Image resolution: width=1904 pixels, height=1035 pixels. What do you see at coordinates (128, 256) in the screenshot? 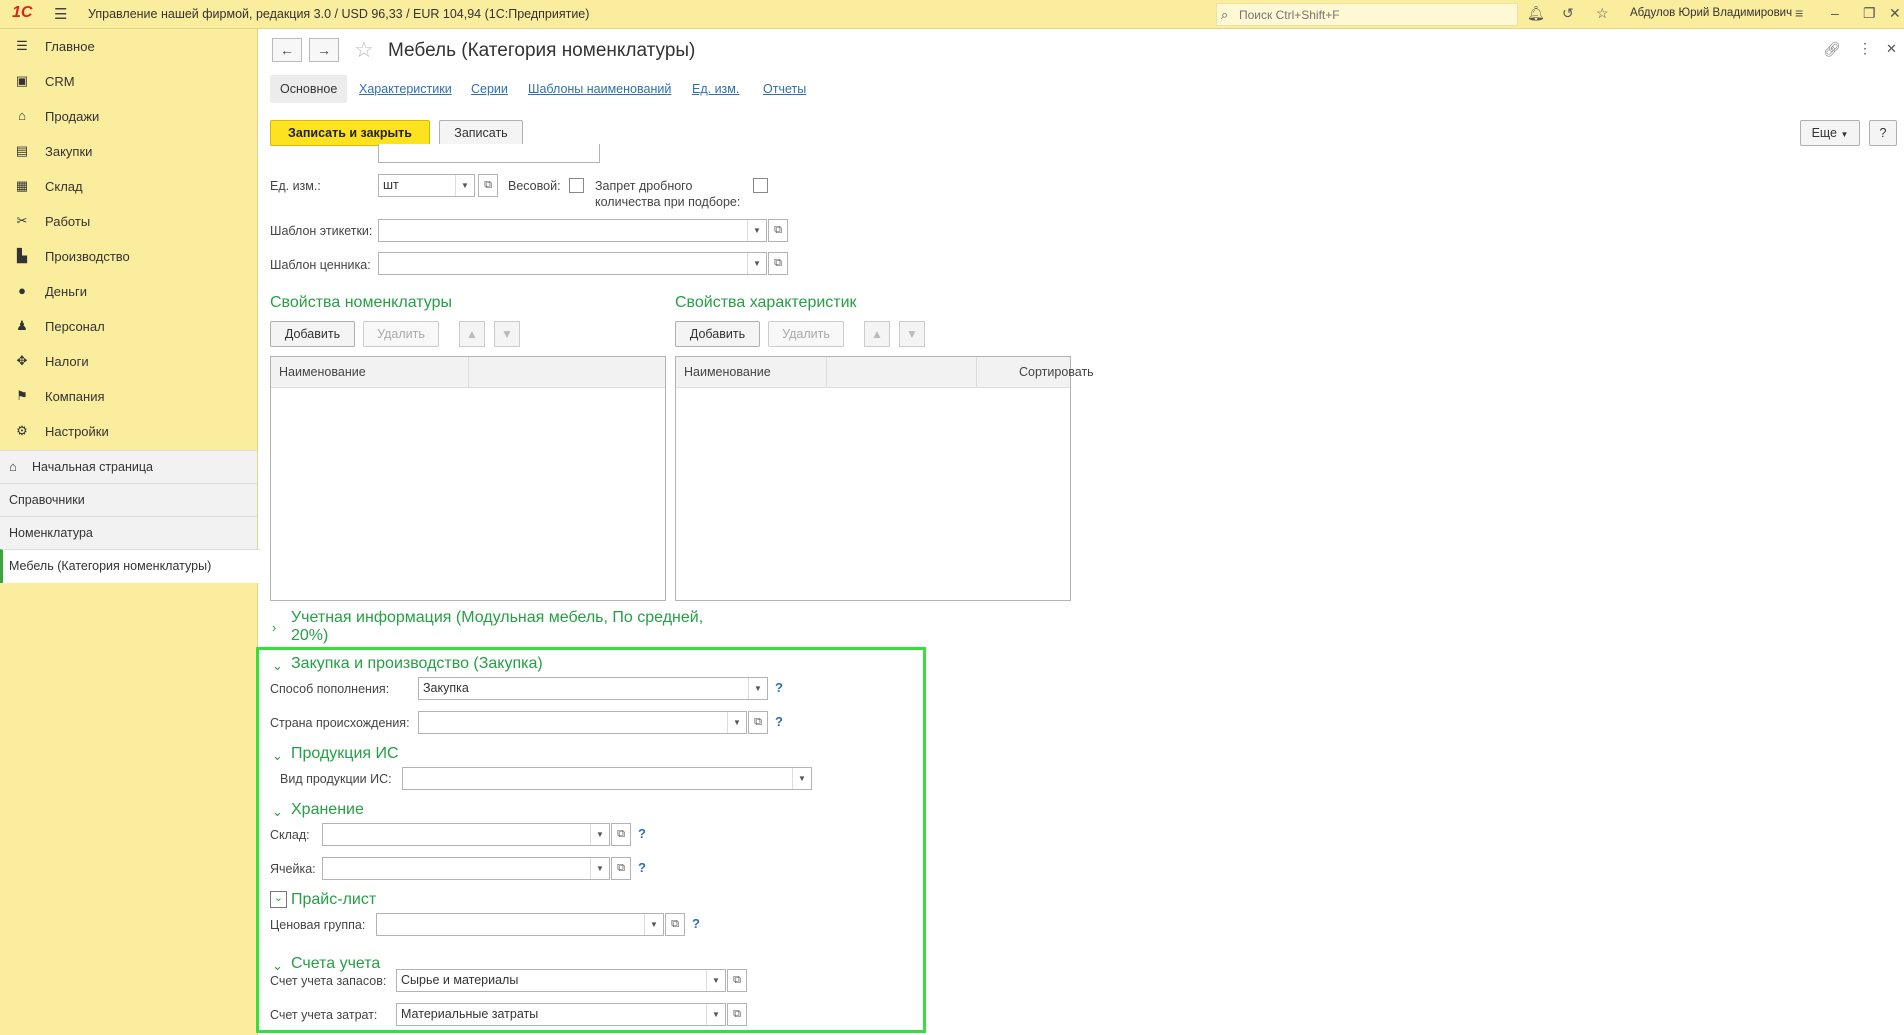
I see `sidebar-item-production: ▙ Производство` at bounding box center [128, 256].